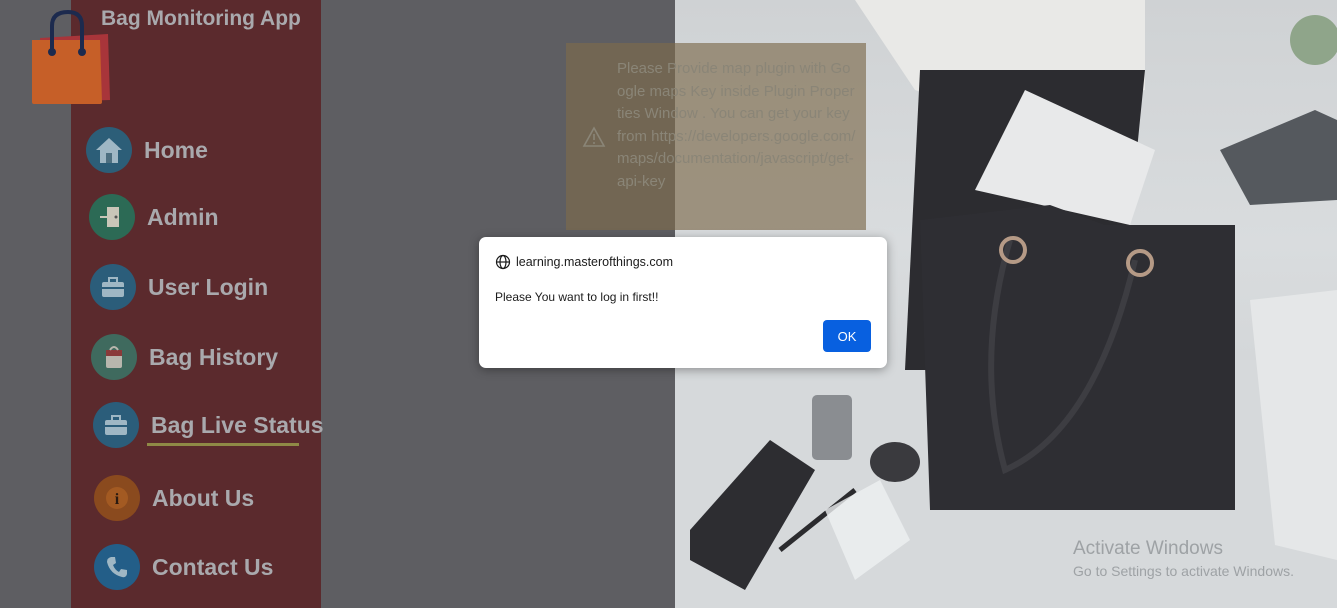 The image size is (1337, 608). Describe the element at coordinates (1183, 571) in the screenshot. I see `activate-windows-subtitle: Go to Settings to activate Windows.` at that location.